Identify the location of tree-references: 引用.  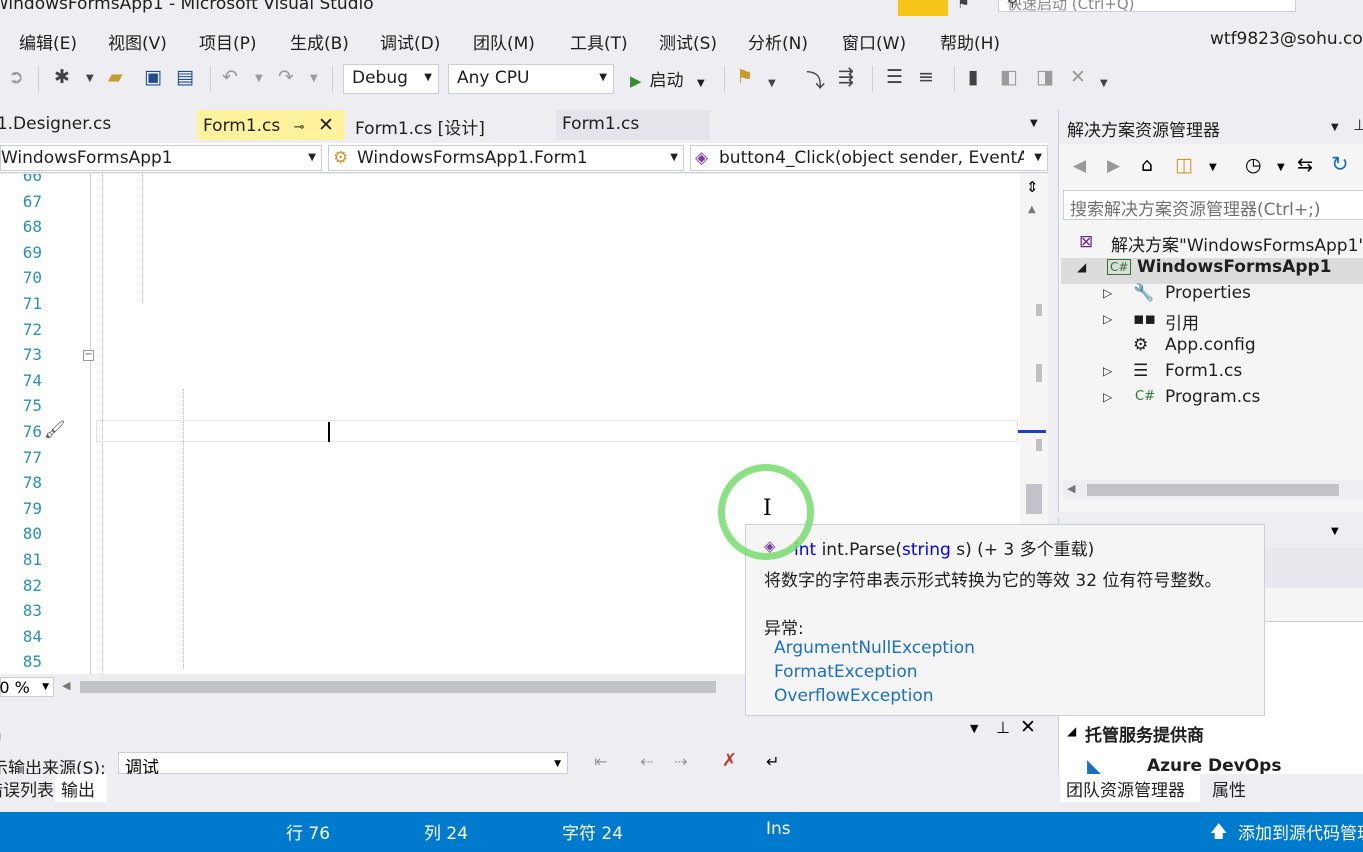
(1182, 321).